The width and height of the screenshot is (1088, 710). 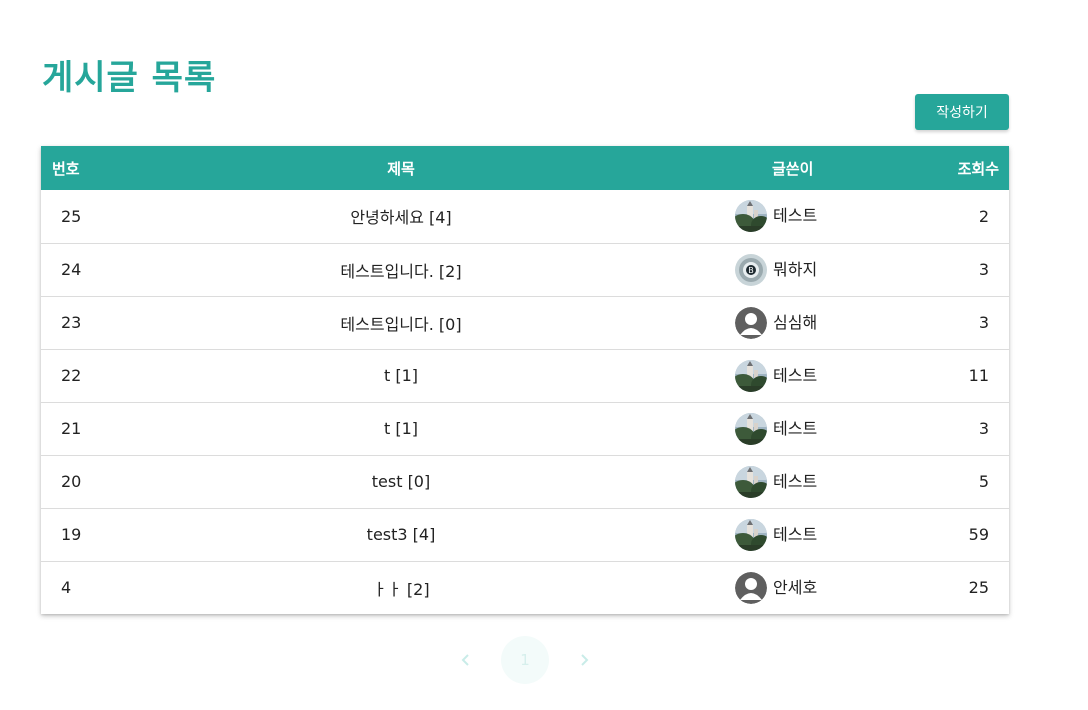 What do you see at coordinates (71, 481) in the screenshot?
I see `post-number: 20` at bounding box center [71, 481].